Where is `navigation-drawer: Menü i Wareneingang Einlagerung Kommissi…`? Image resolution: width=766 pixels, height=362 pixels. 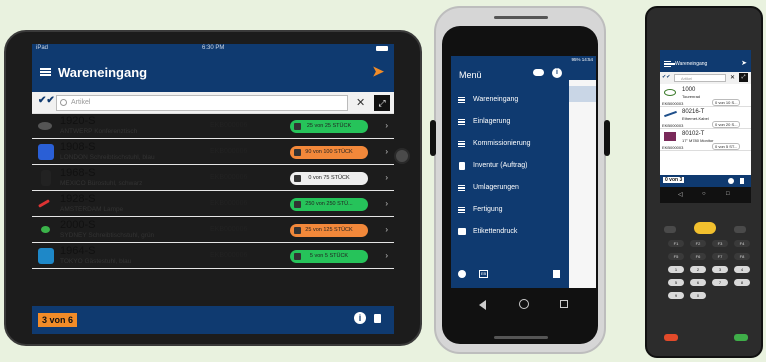 navigation-drawer: Menü i Wareneingang Einlagerung Kommissi… is located at coordinates (510, 176).